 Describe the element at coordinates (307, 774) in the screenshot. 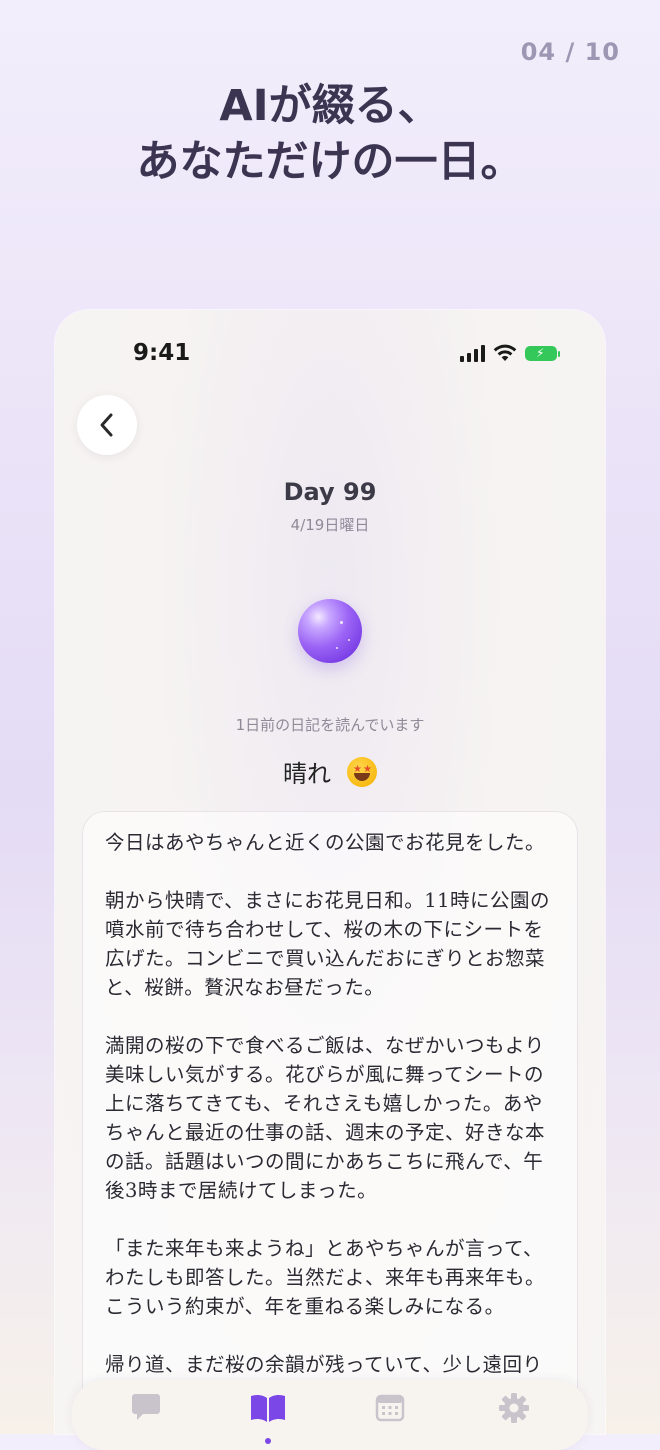

I see `weather-label: 晴れ` at that location.